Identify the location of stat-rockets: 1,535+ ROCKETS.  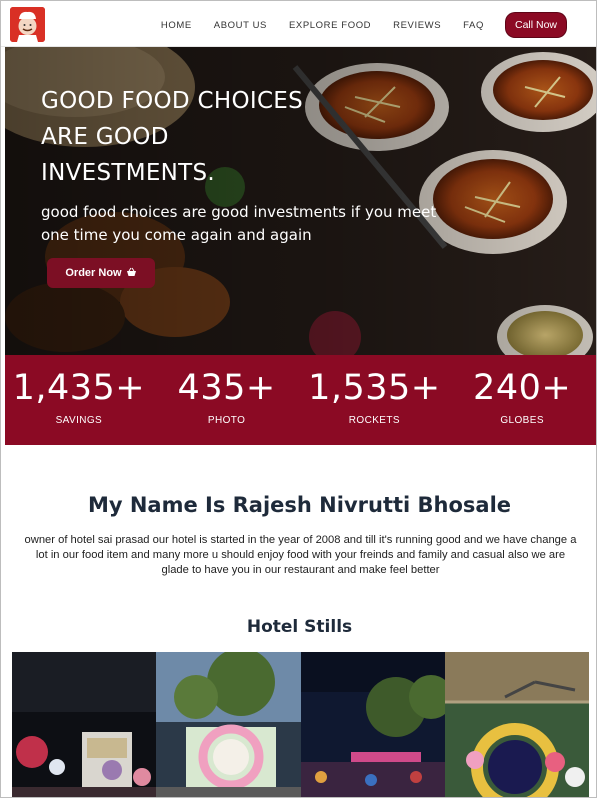
(375, 400).